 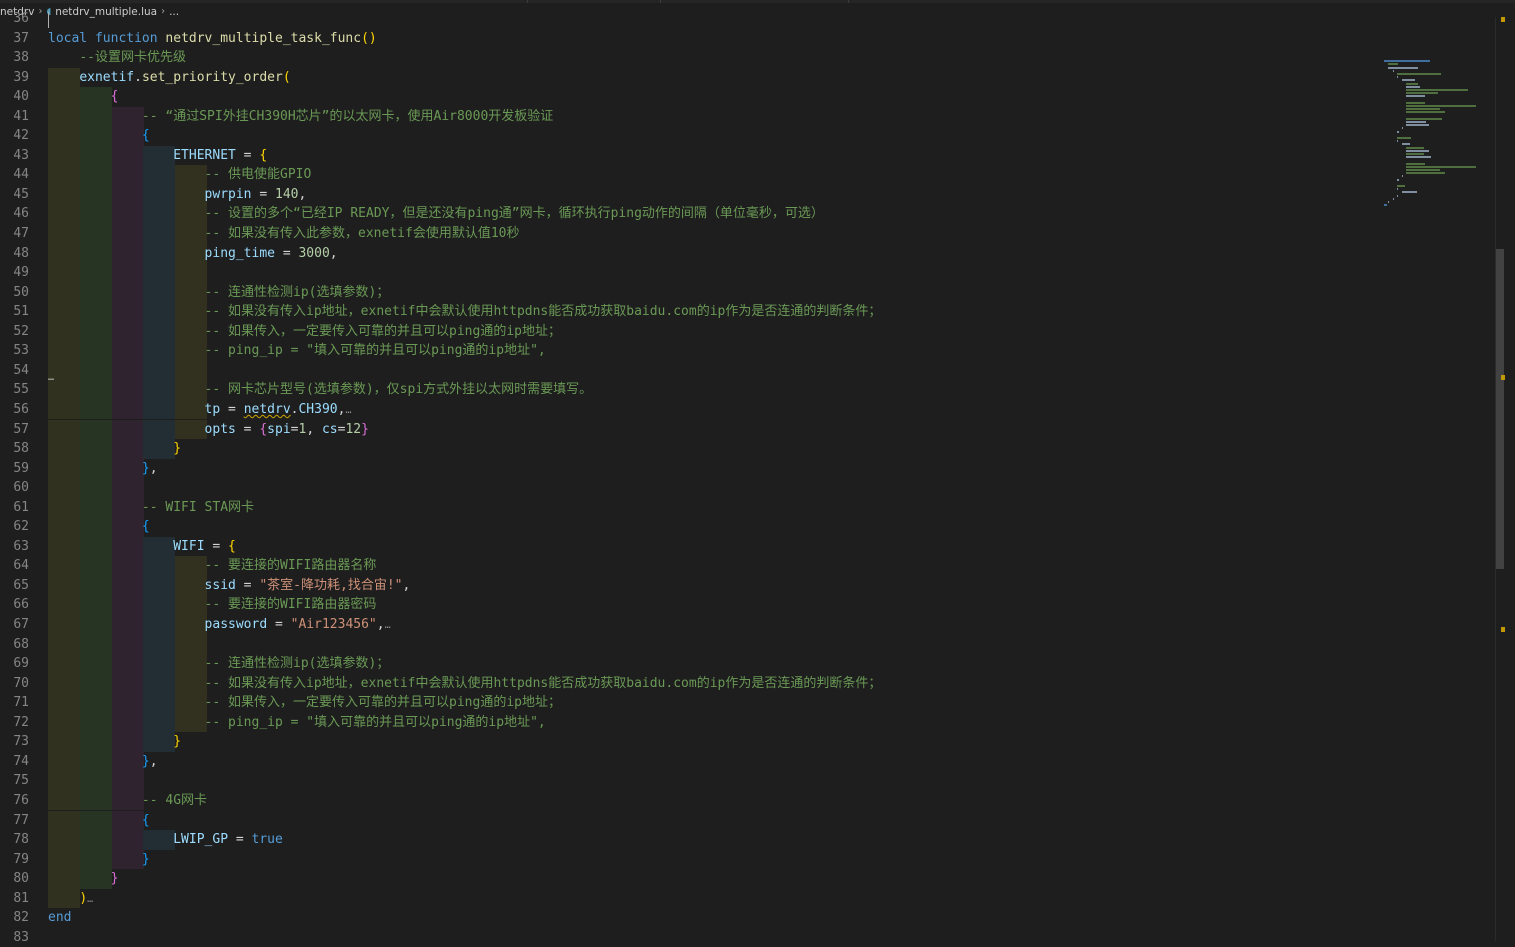 What do you see at coordinates (690, 605) in the screenshot?
I see `code-line: 66 -- 要连接的WIFI路由器密码` at bounding box center [690, 605].